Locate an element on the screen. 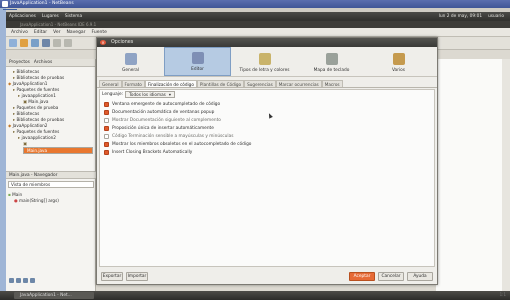 The image size is (510, 300). menu-navegar: Navegar is located at coordinates (76, 32).